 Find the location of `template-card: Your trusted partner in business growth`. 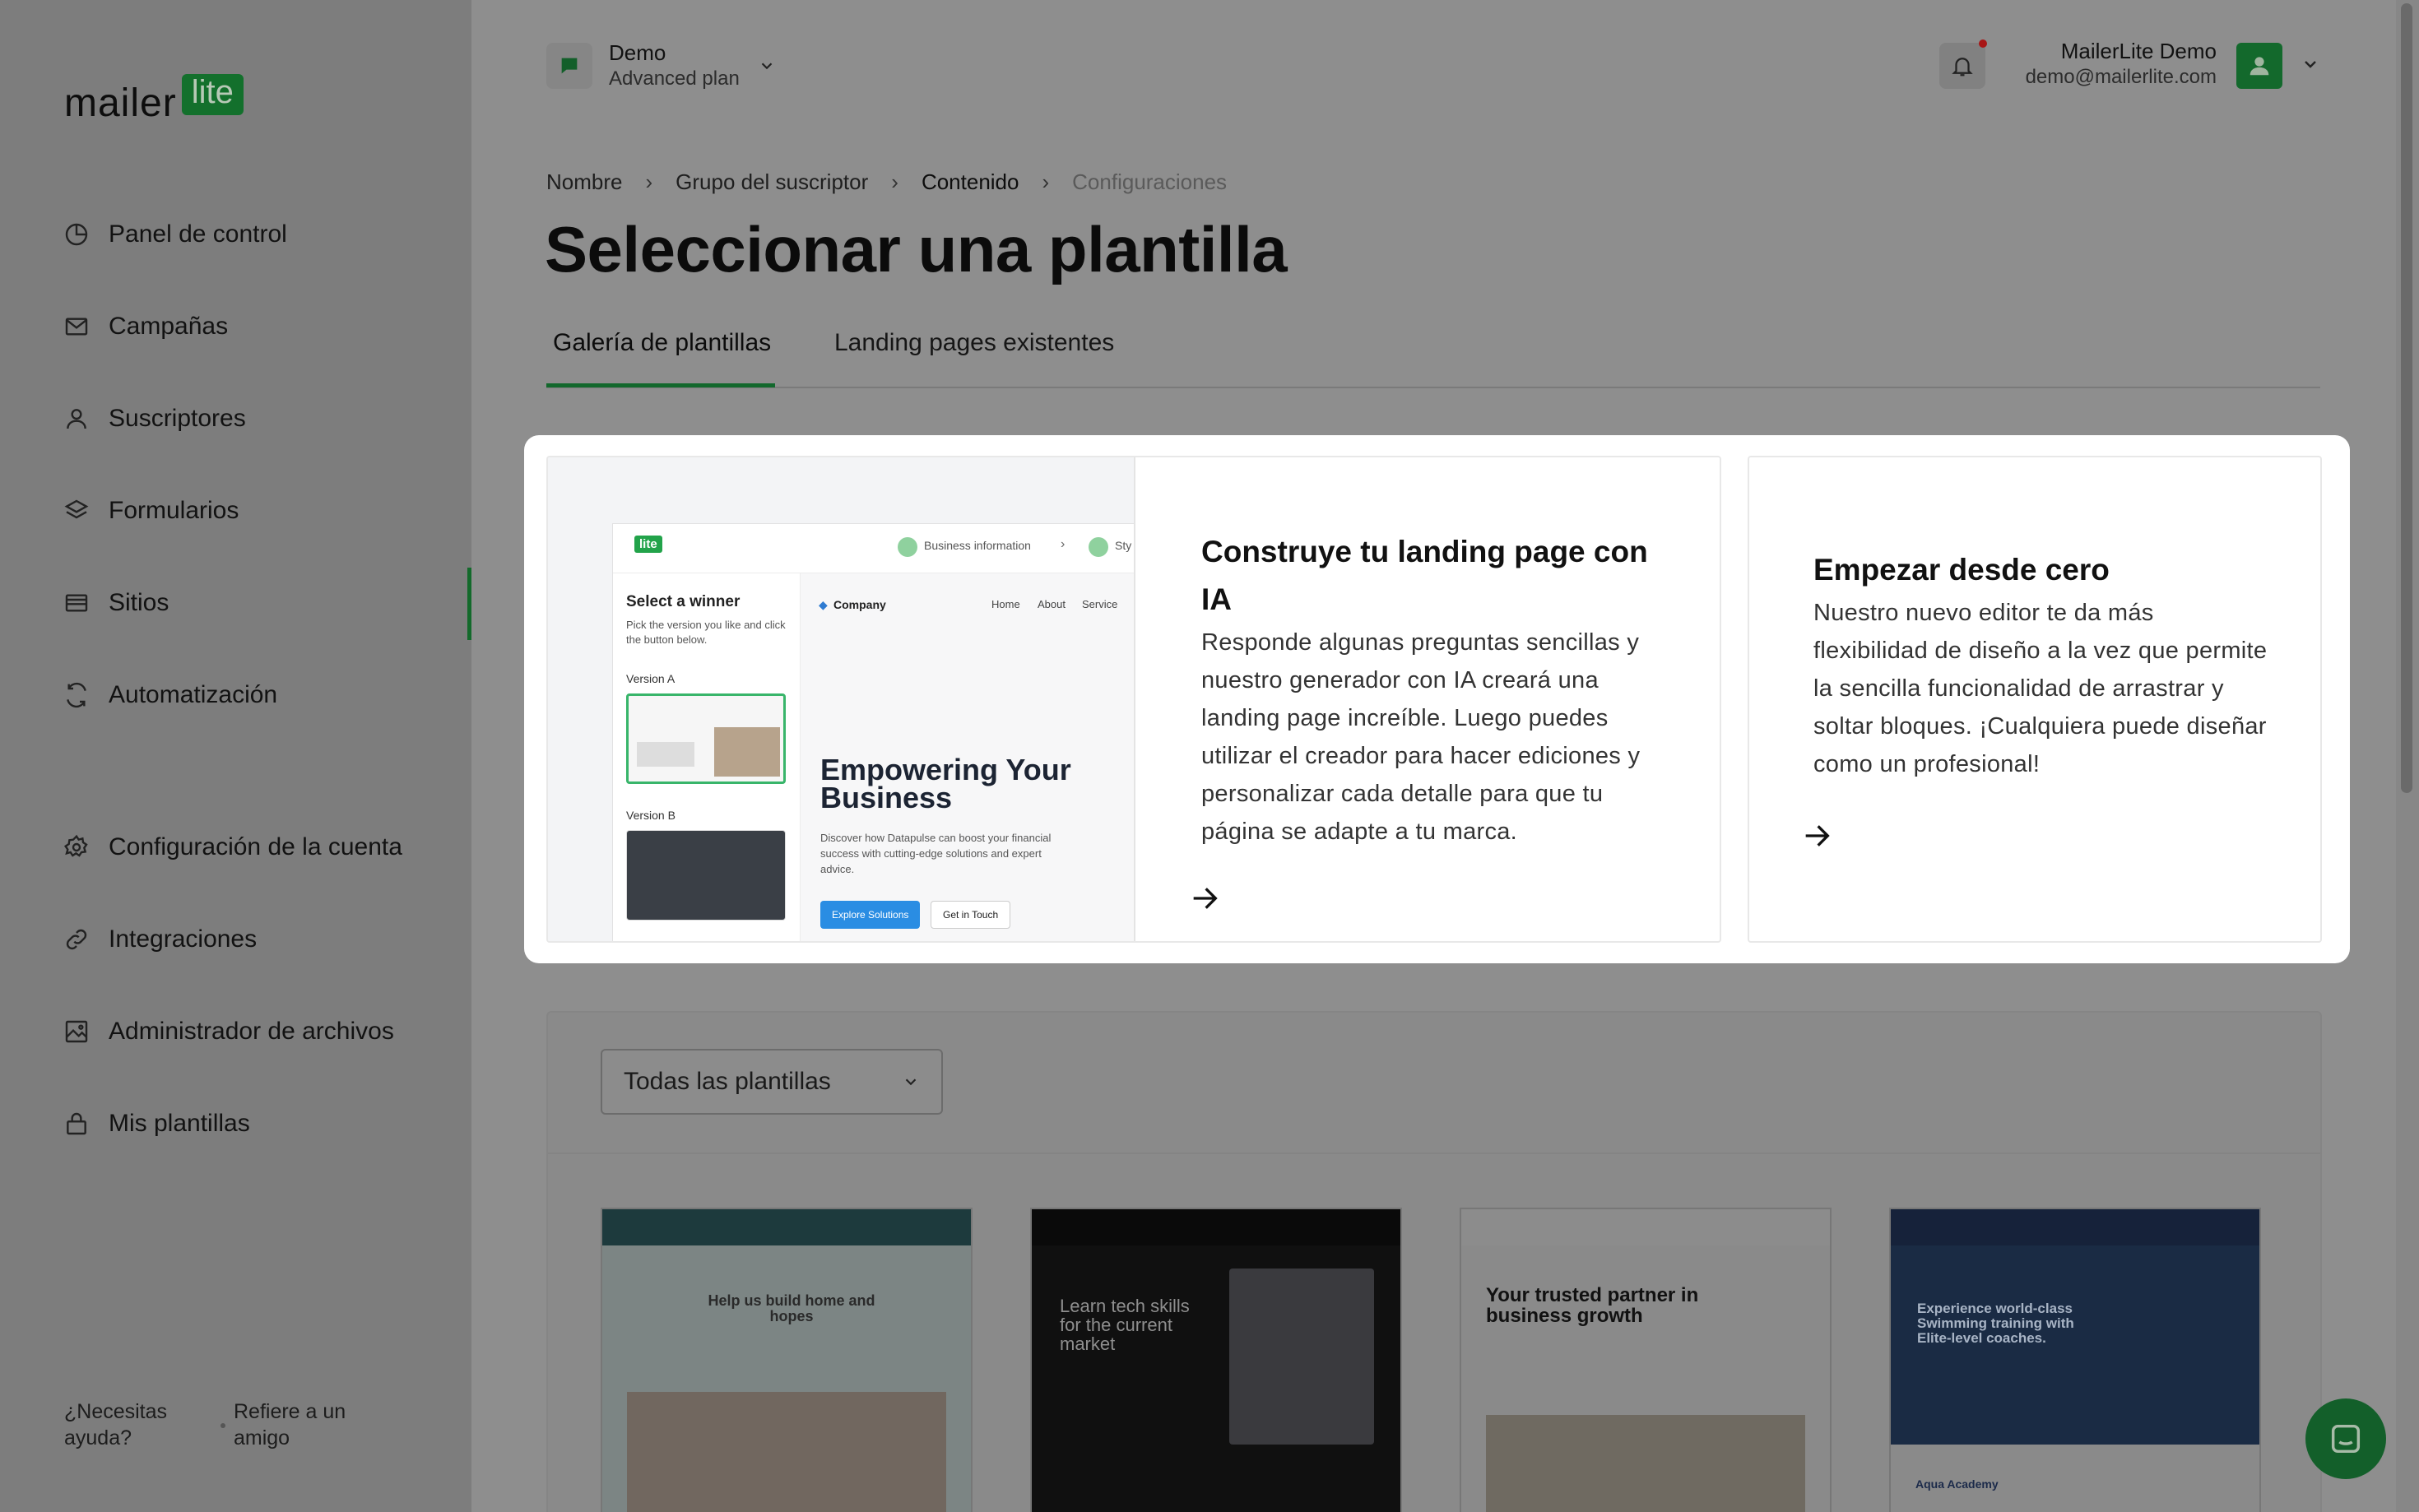

template-card: Your trusted partner in business growth is located at coordinates (1646, 1360).